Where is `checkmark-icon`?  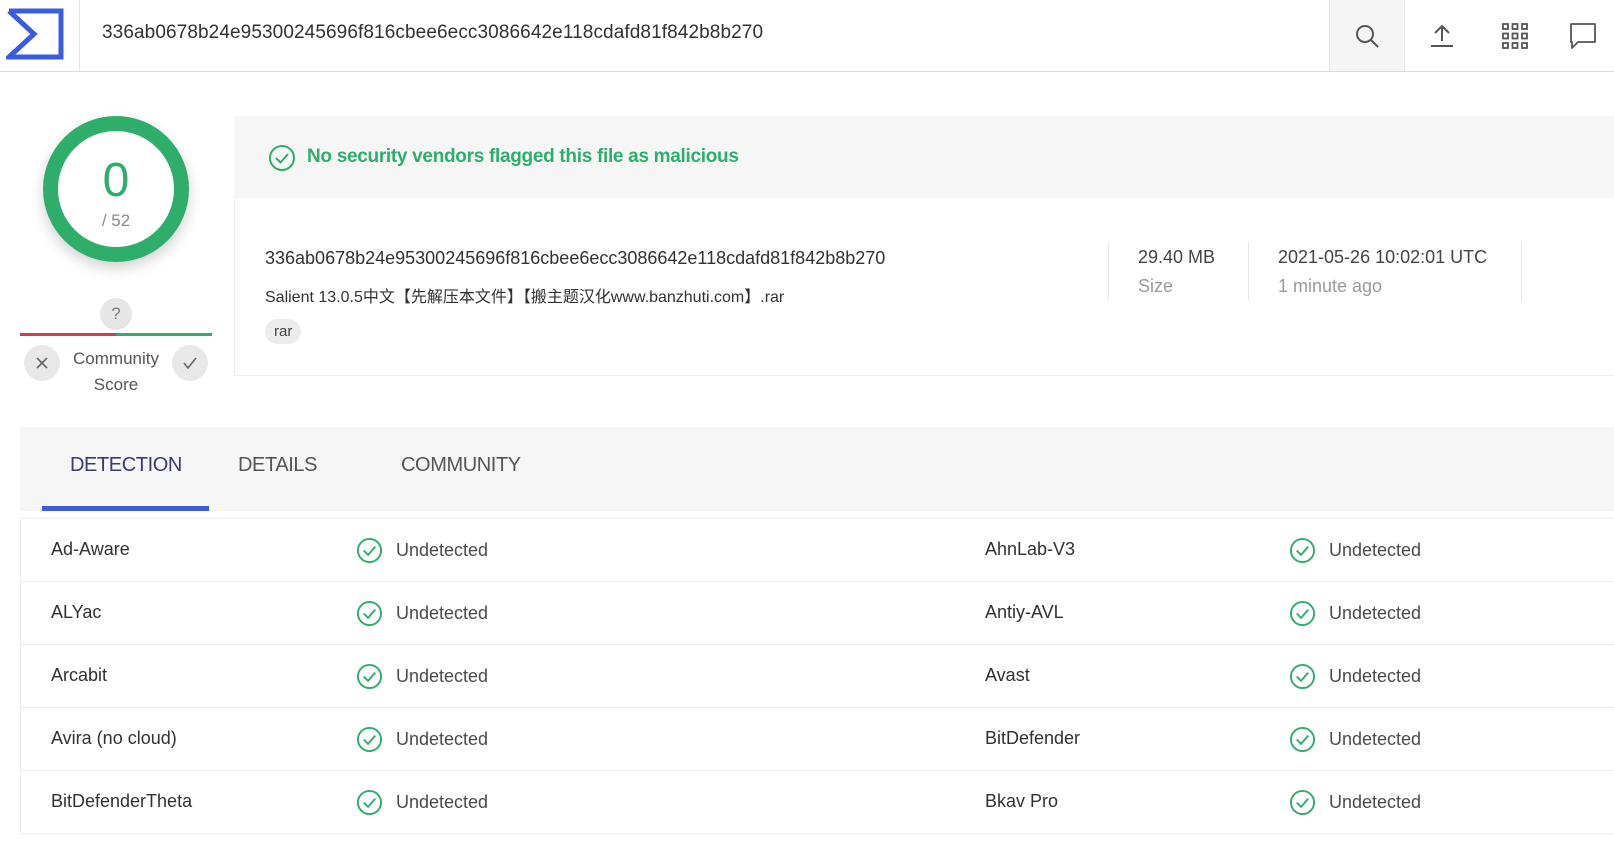
checkmark-icon is located at coordinates (190, 363).